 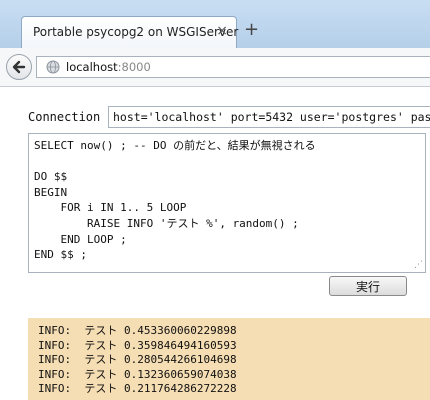 I want to click on output-line: INFO: テスト 0.280544266104698, so click(x=137, y=360).